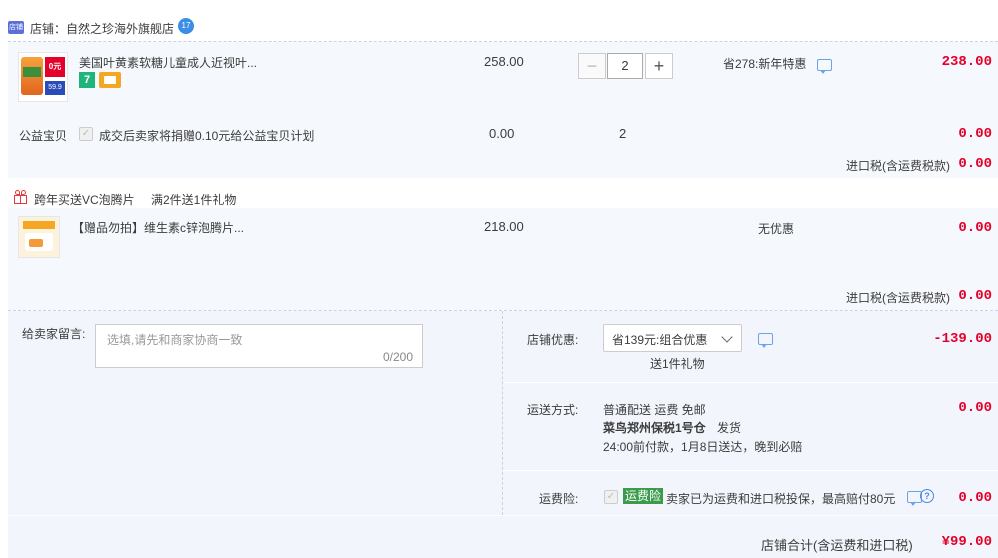  Describe the element at coordinates (504, 61) in the screenshot. I see `unit-price: 258.00` at that location.